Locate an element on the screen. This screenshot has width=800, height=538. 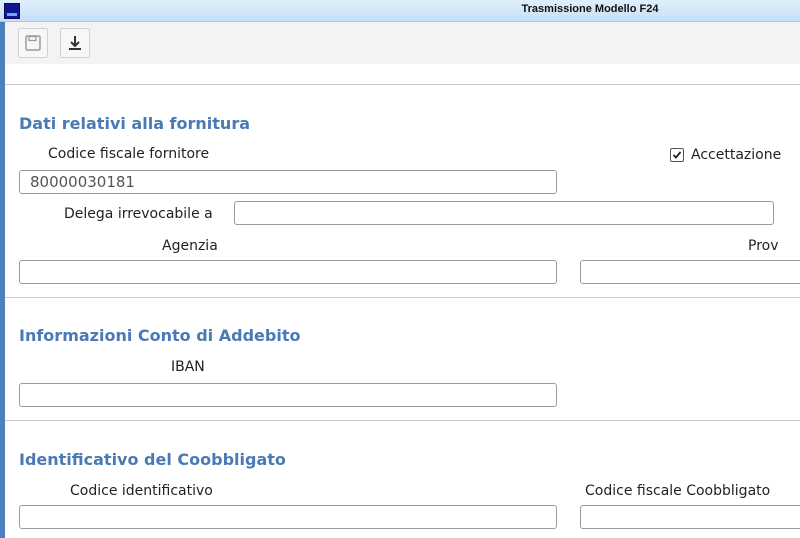
save-button is located at coordinates (33, 43).